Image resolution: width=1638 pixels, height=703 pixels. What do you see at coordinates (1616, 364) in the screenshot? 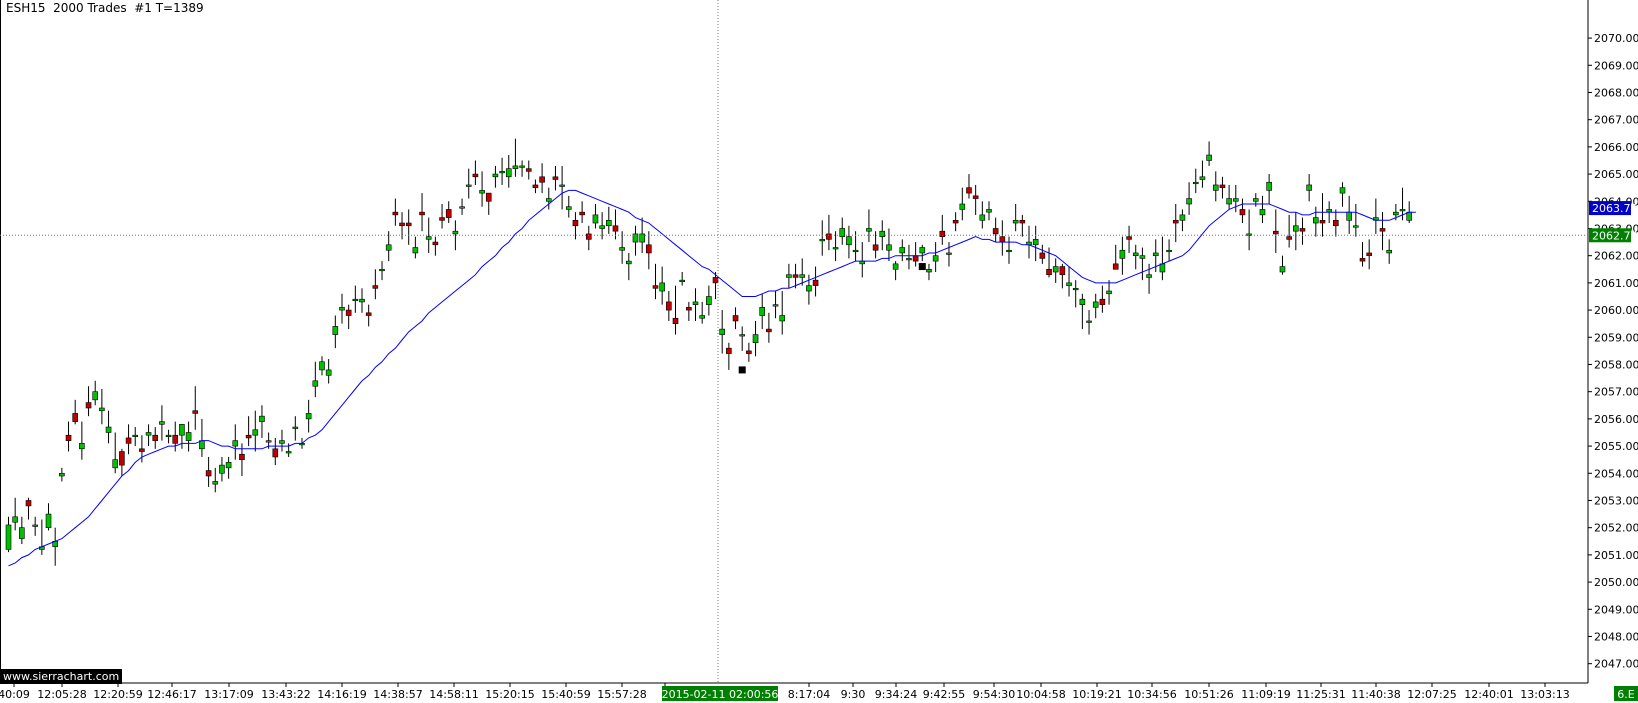
I see `y-tick-label: 2058.00` at bounding box center [1616, 364].